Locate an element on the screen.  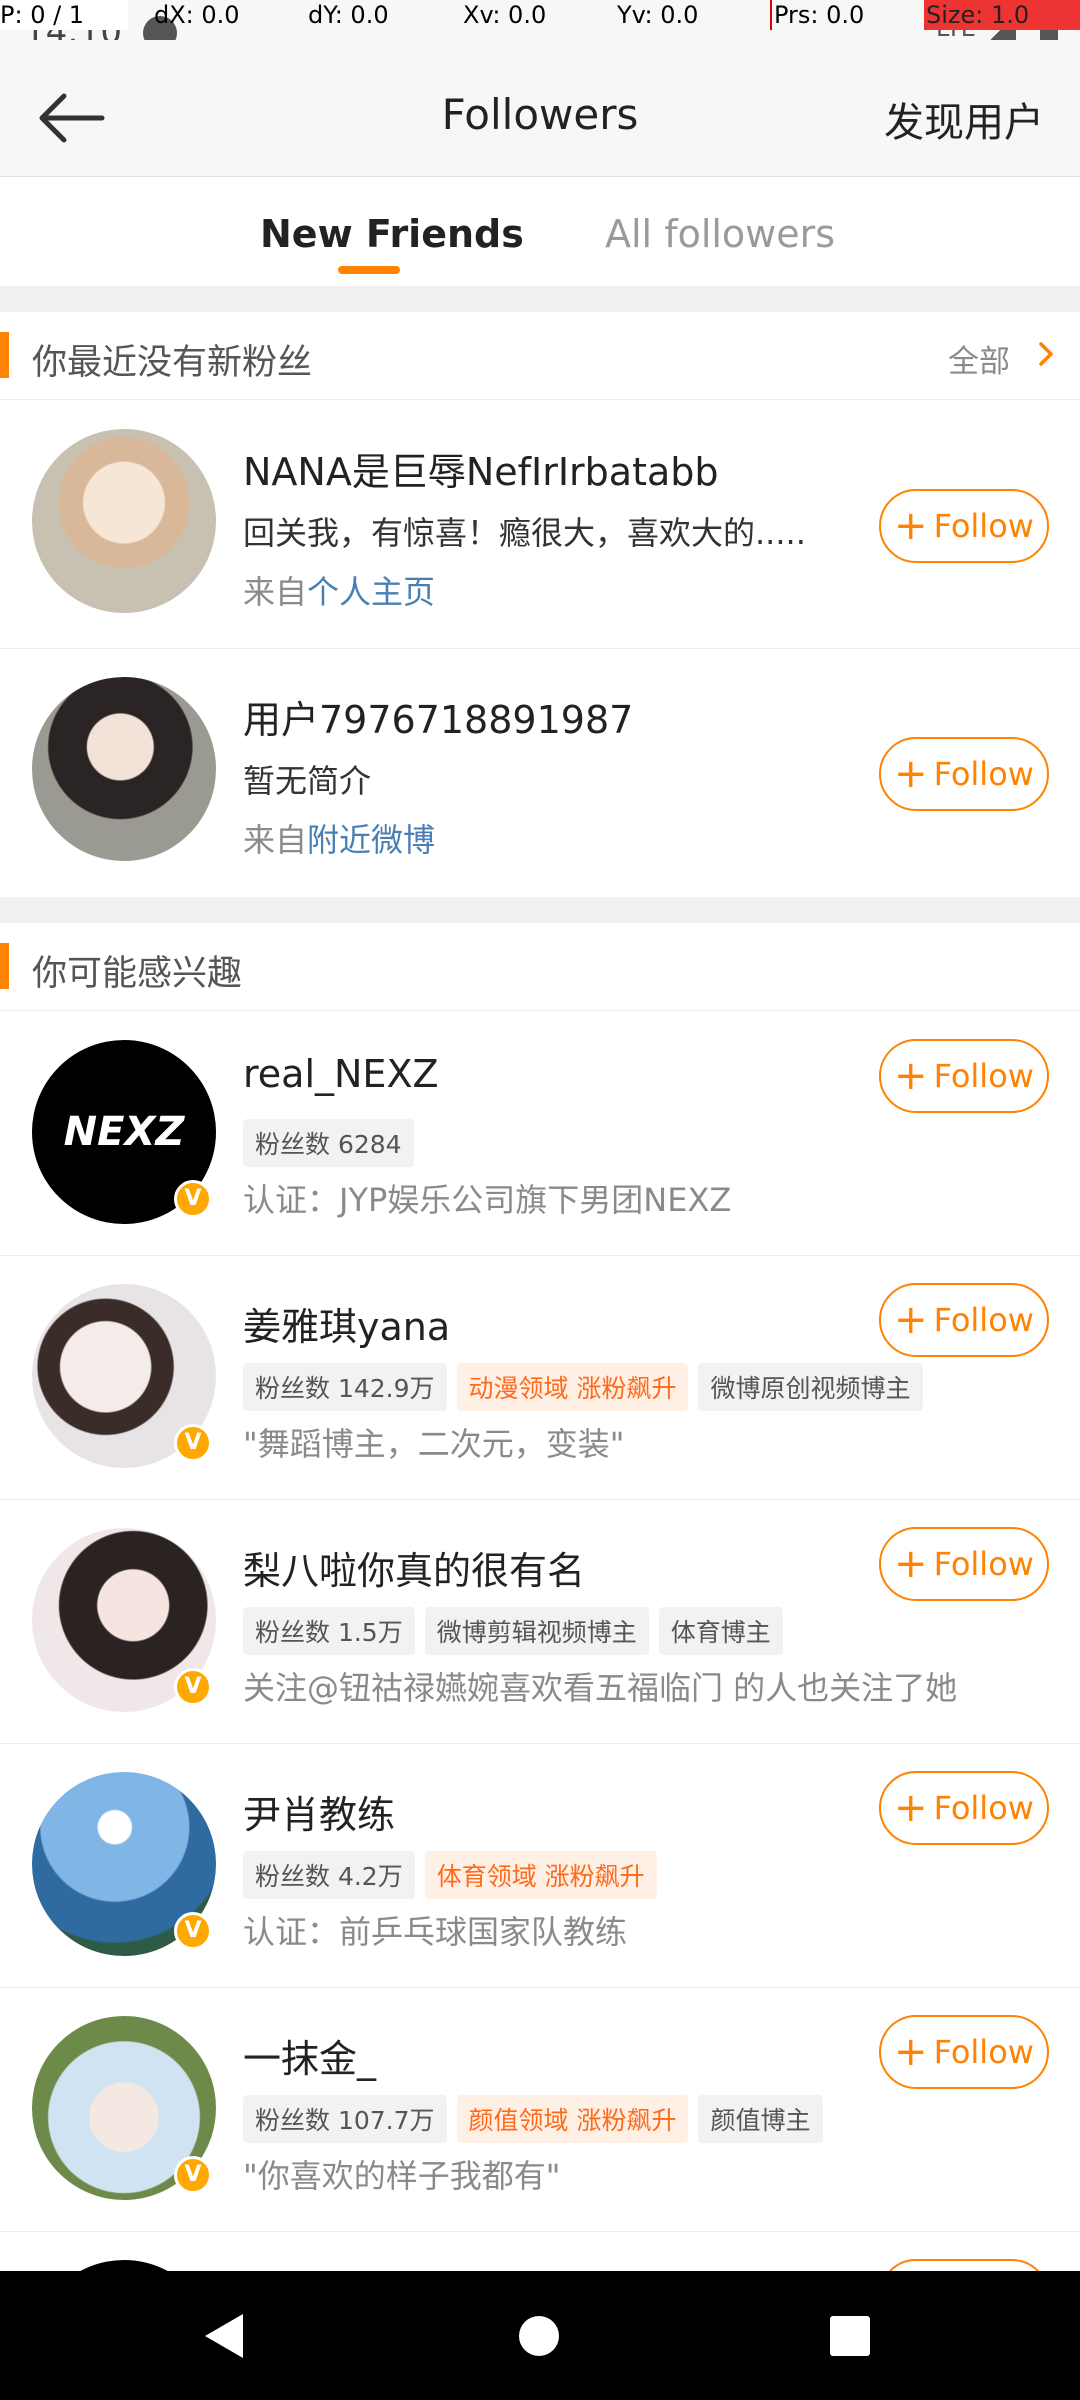
section-header-new-followers: 你最近没有新粉丝 全部 is located at coordinates (540, 356).